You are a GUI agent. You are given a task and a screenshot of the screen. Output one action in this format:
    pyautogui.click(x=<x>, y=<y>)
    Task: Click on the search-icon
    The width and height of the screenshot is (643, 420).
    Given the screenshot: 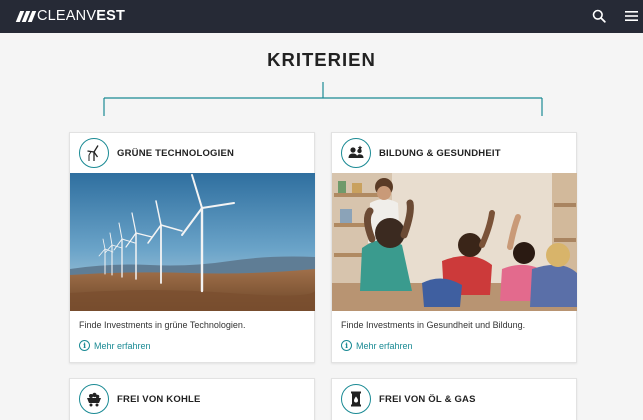 What is the action you would take?
    pyautogui.click(x=599, y=16)
    